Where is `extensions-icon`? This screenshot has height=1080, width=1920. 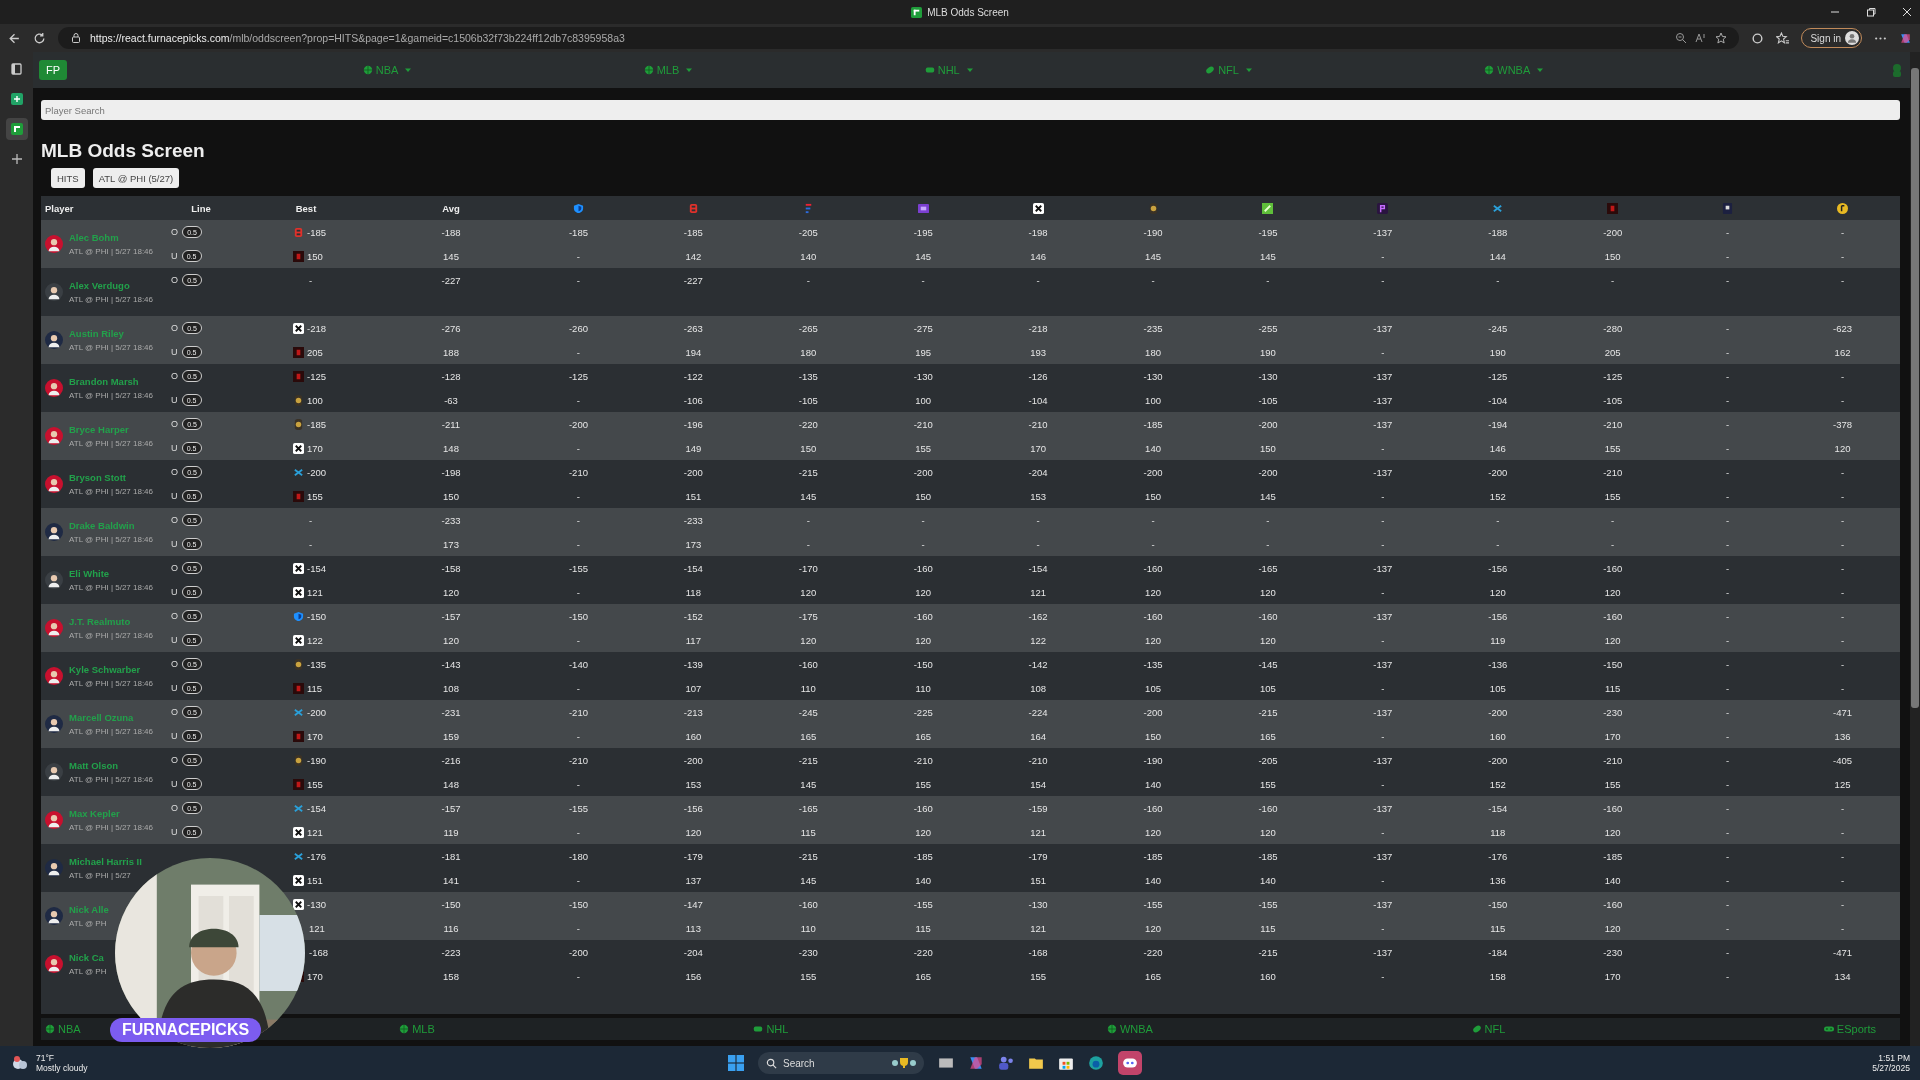 extensions-icon is located at coordinates (1758, 38).